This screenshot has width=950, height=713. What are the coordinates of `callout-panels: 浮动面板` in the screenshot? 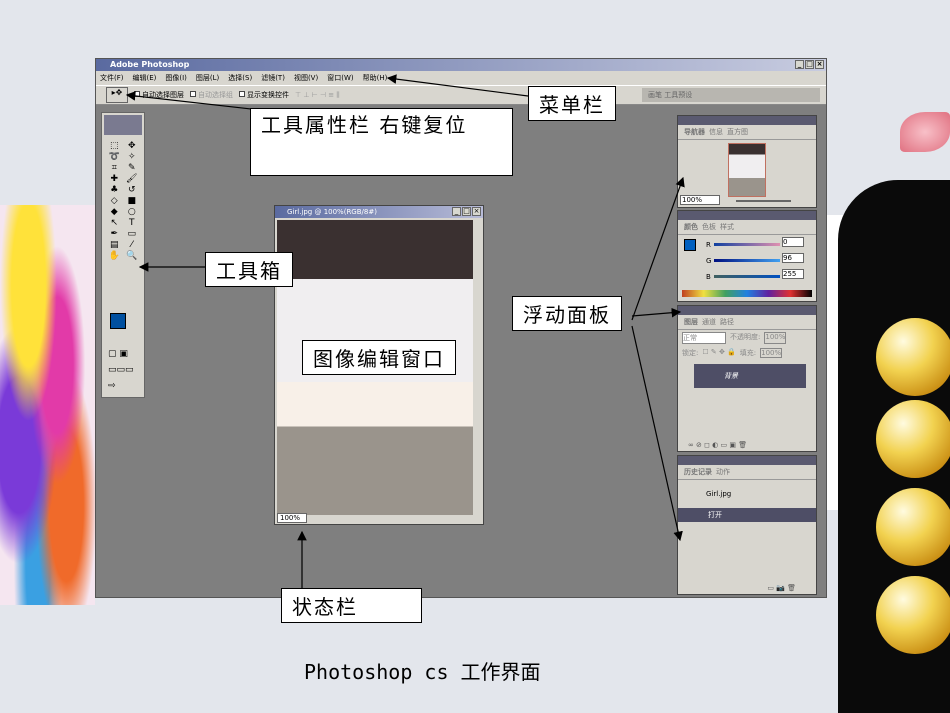 It's located at (567, 313).